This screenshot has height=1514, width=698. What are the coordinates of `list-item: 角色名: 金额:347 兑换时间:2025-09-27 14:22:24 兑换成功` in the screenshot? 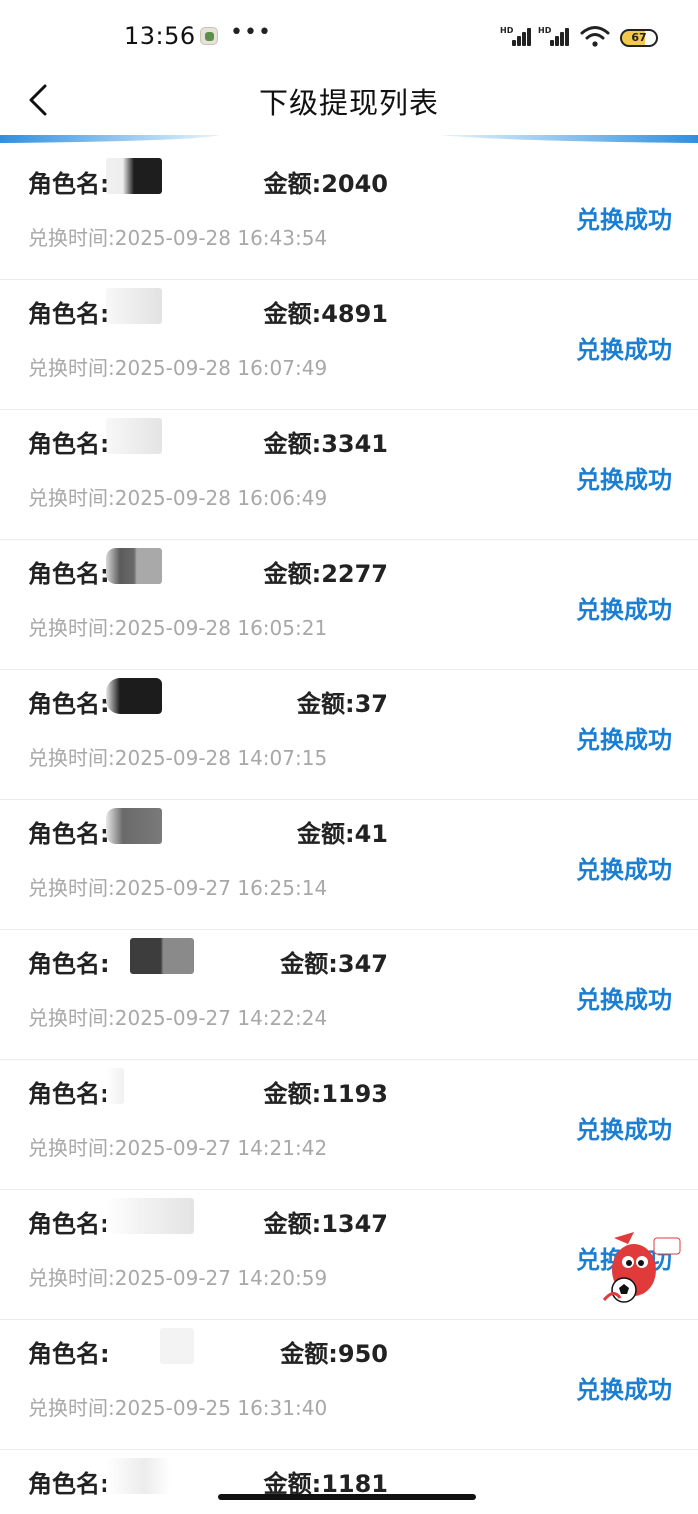 It's located at (349, 995).